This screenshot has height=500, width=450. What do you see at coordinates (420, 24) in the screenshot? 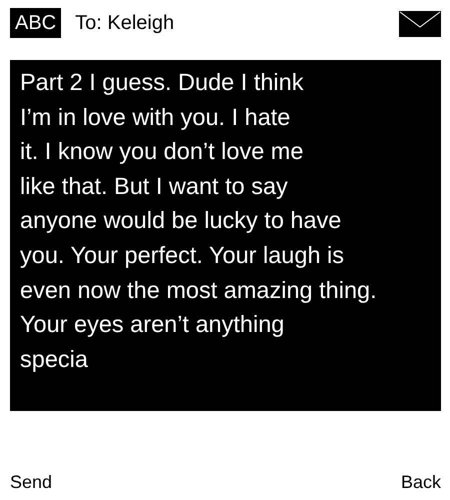
I see `envelope-icon` at bounding box center [420, 24].